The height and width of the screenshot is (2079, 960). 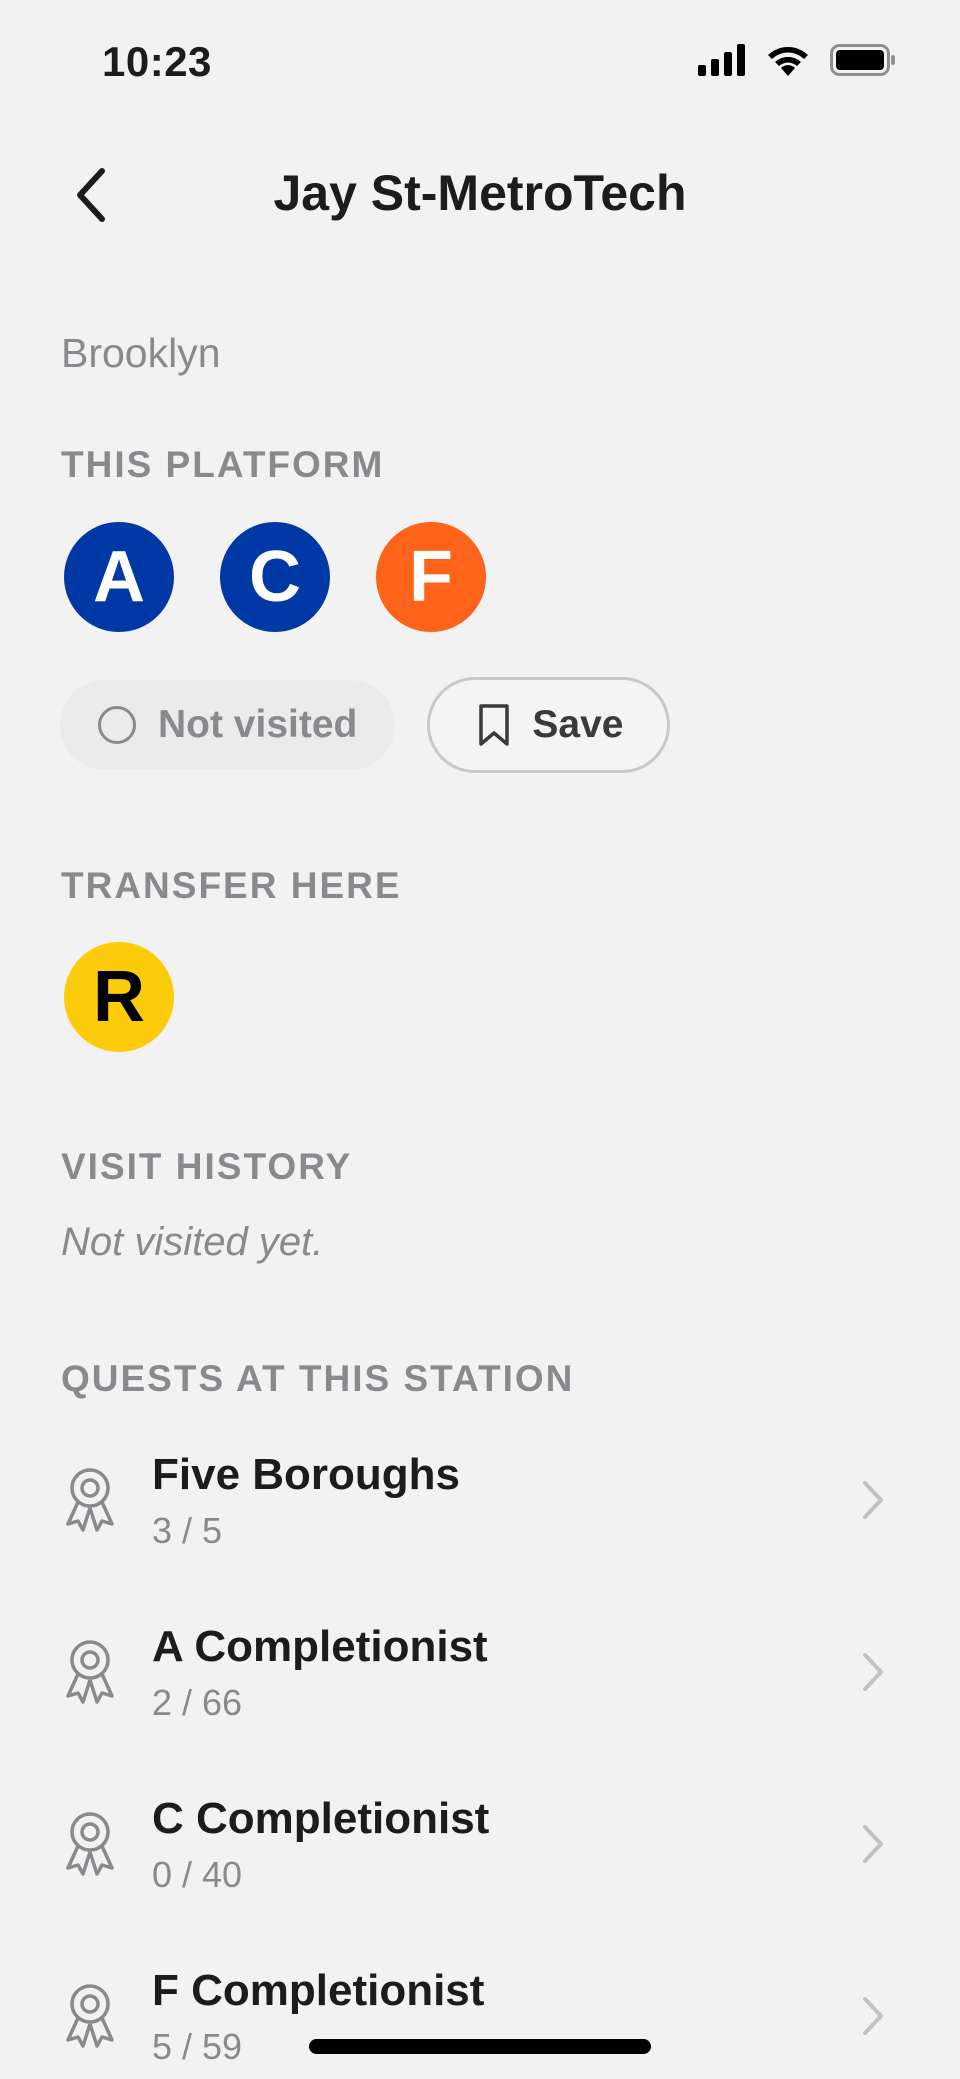 I want to click on quest-item-f-completionist: F Completionist 5 / 59, so click(x=480, y=2007).